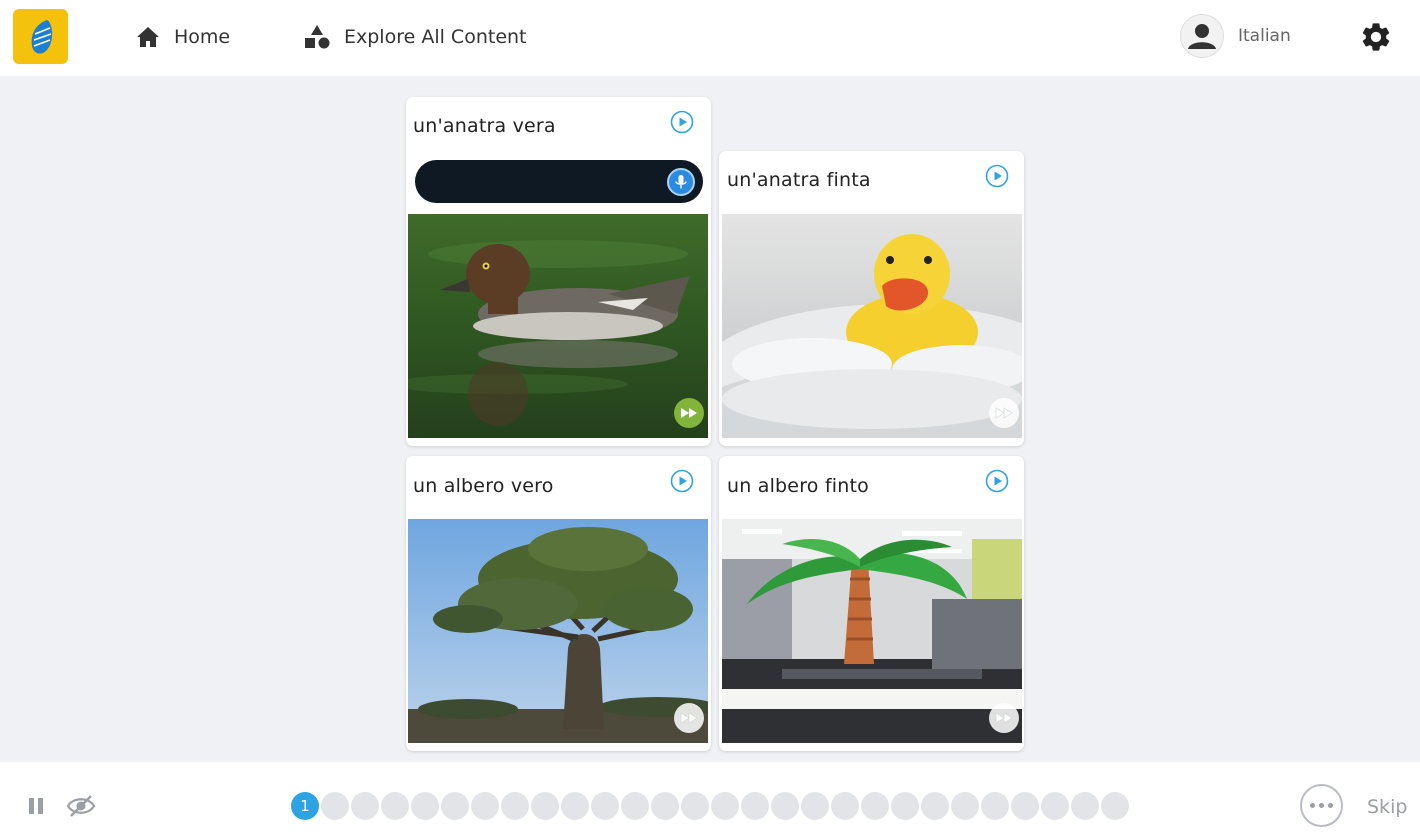 The image size is (1420, 835). I want to click on answer-card-2: un'anatra finta, so click(871, 298).